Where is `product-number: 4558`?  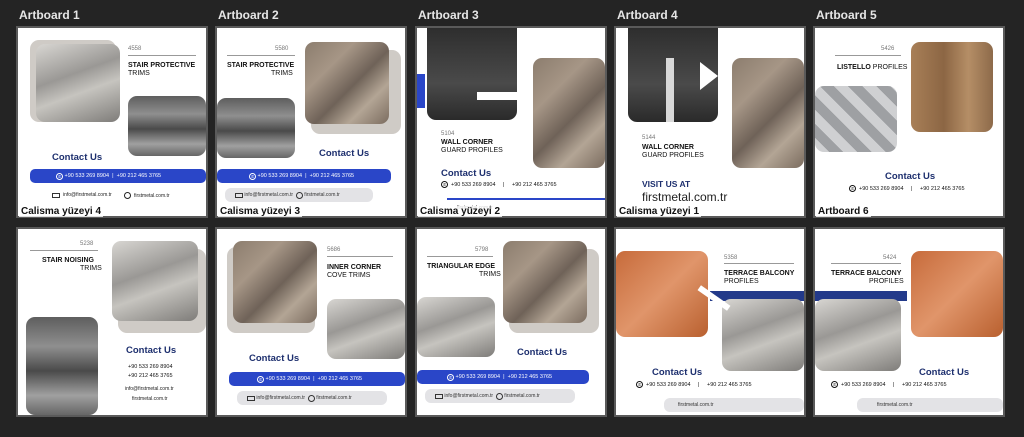
product-number: 4558 is located at coordinates (135, 49).